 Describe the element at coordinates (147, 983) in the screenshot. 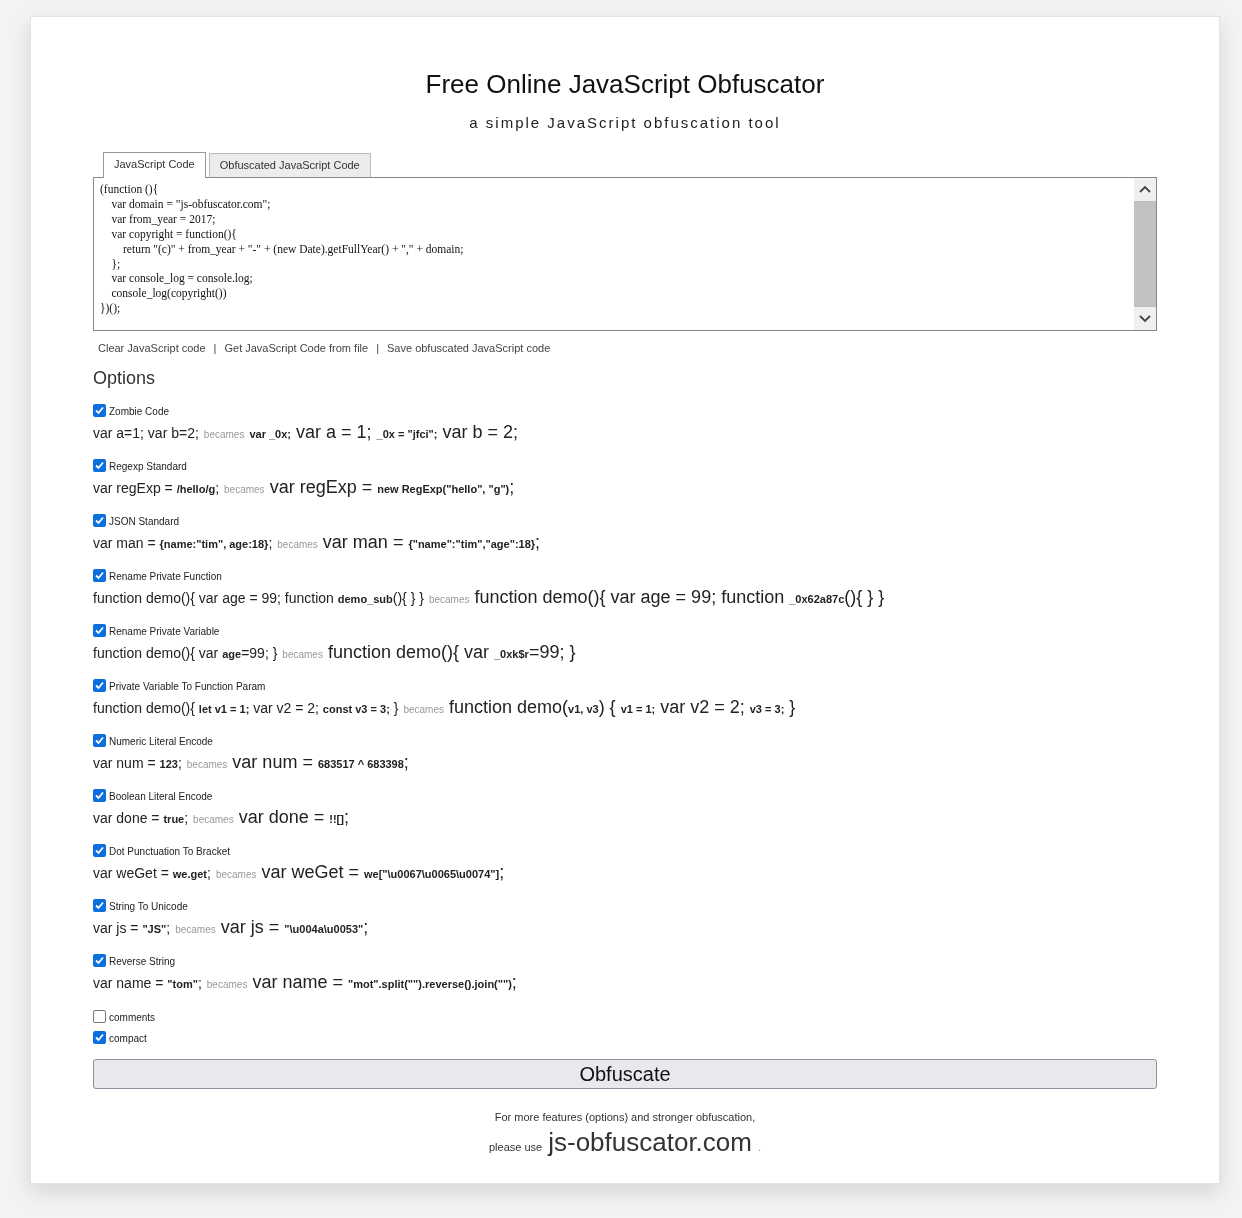

I see `example-code: var name = "tom";` at that location.